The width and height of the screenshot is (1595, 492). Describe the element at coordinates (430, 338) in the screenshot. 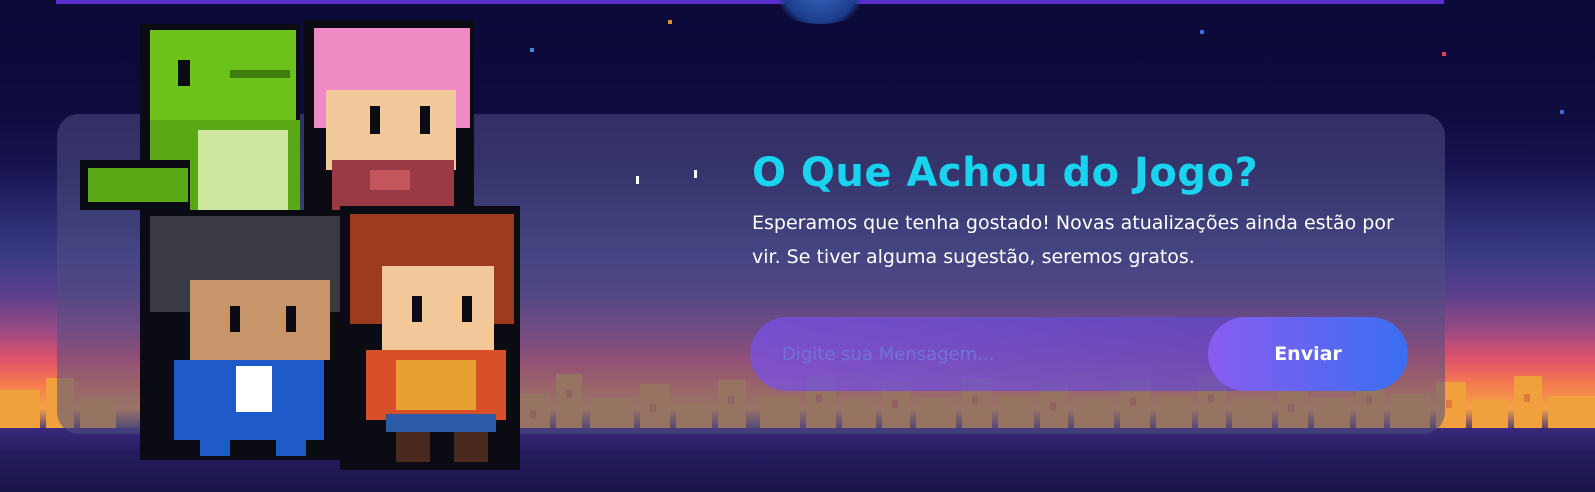

I see `red-haired-girl-icon` at that location.